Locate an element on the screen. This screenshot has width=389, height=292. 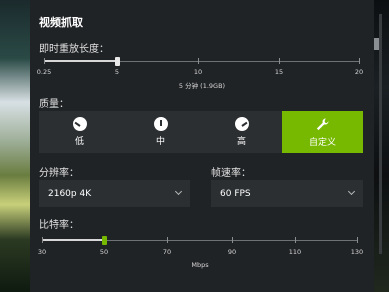
replay-length-tick-label: 10 is located at coordinates (198, 72).